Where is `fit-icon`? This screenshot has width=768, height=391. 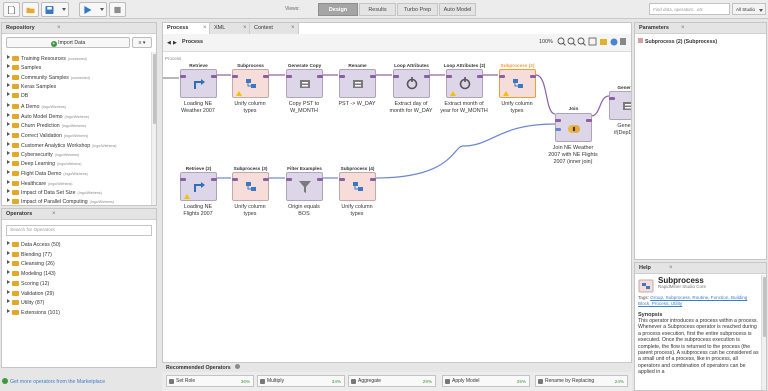 fit-icon is located at coordinates (581, 41).